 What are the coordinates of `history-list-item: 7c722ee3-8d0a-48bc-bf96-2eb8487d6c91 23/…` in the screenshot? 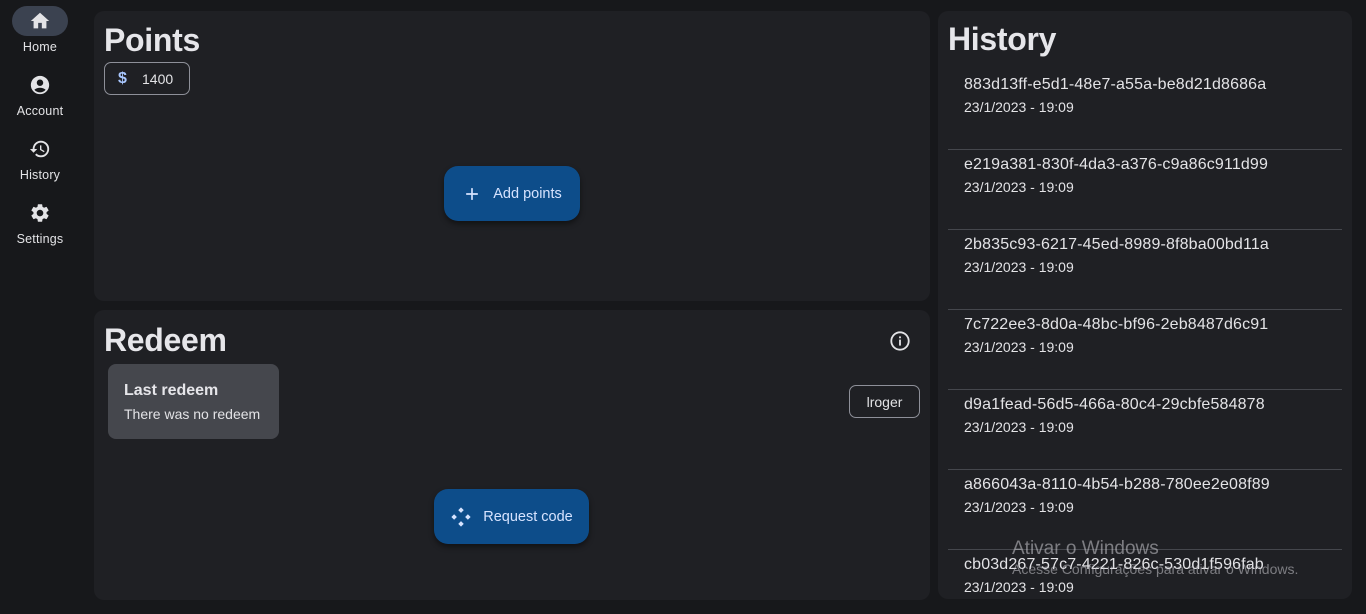 It's located at (1145, 350).